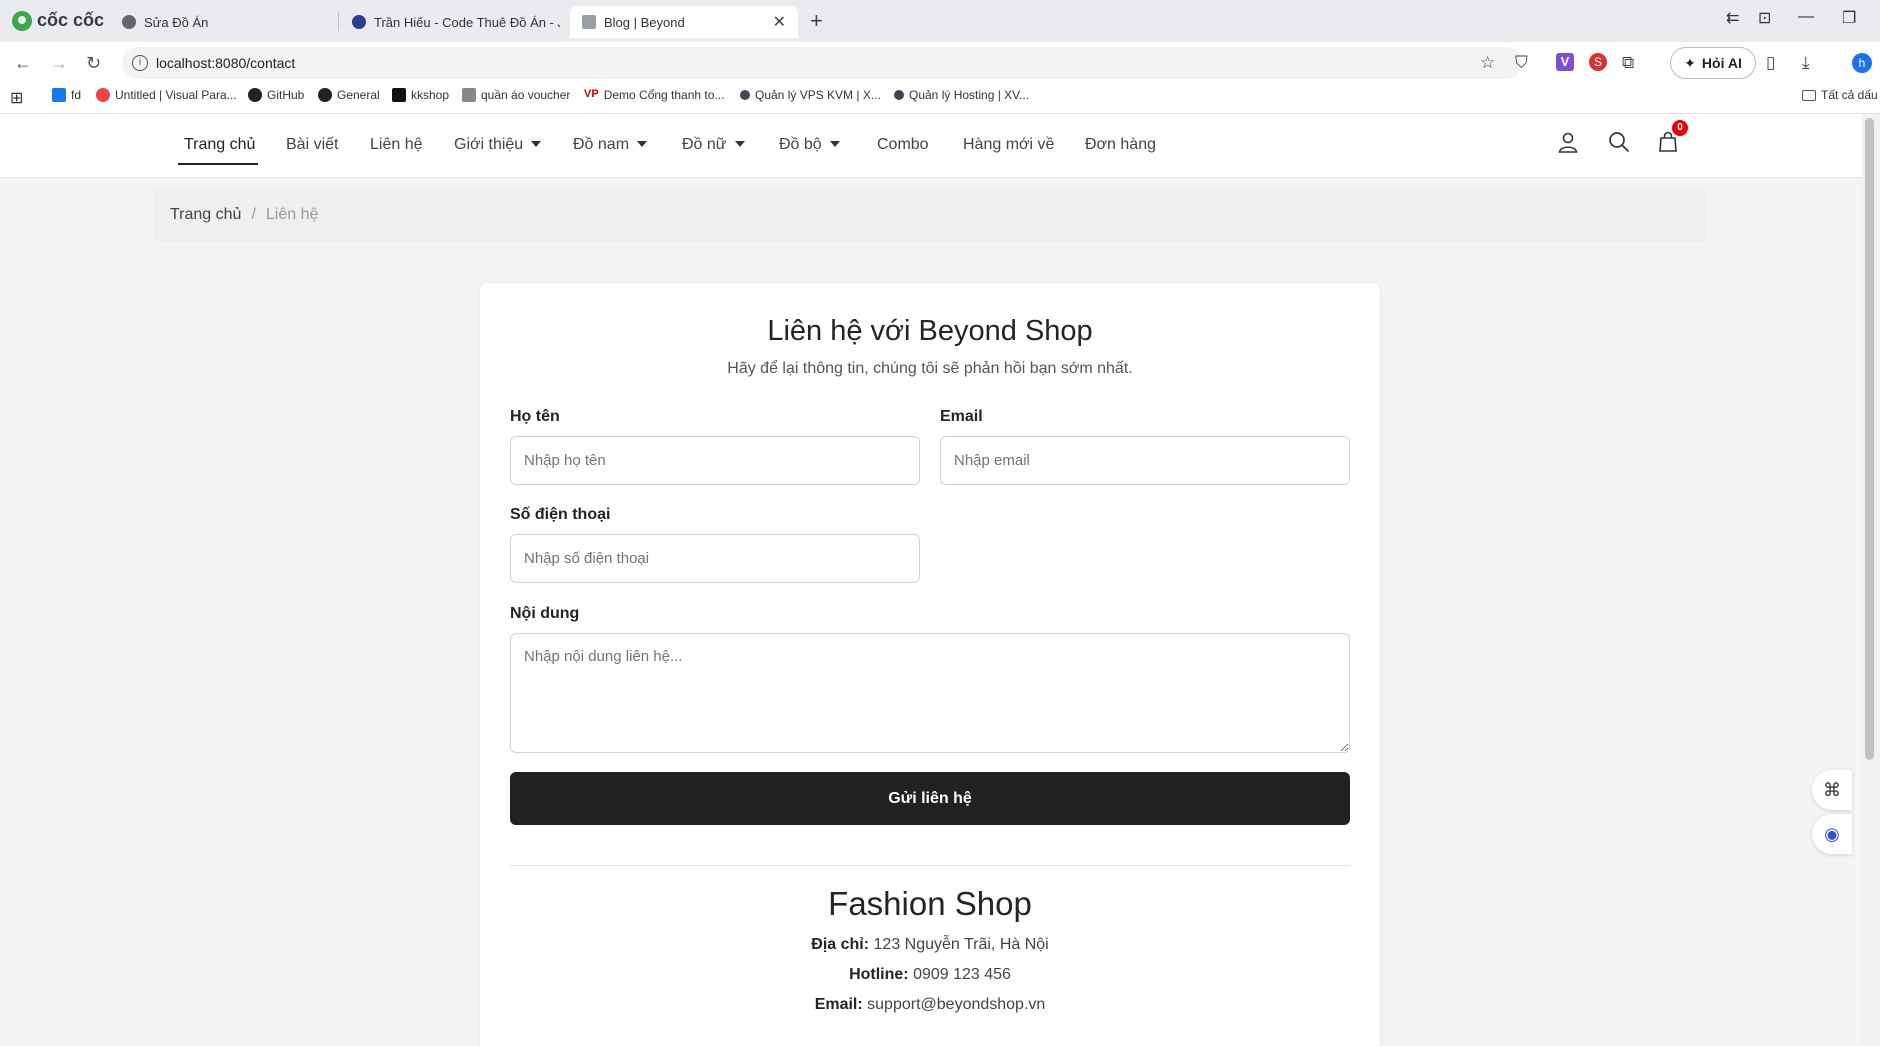  Describe the element at coordinates (516, 95) in the screenshot. I see `bookmark-item: quần áo voucher` at that location.